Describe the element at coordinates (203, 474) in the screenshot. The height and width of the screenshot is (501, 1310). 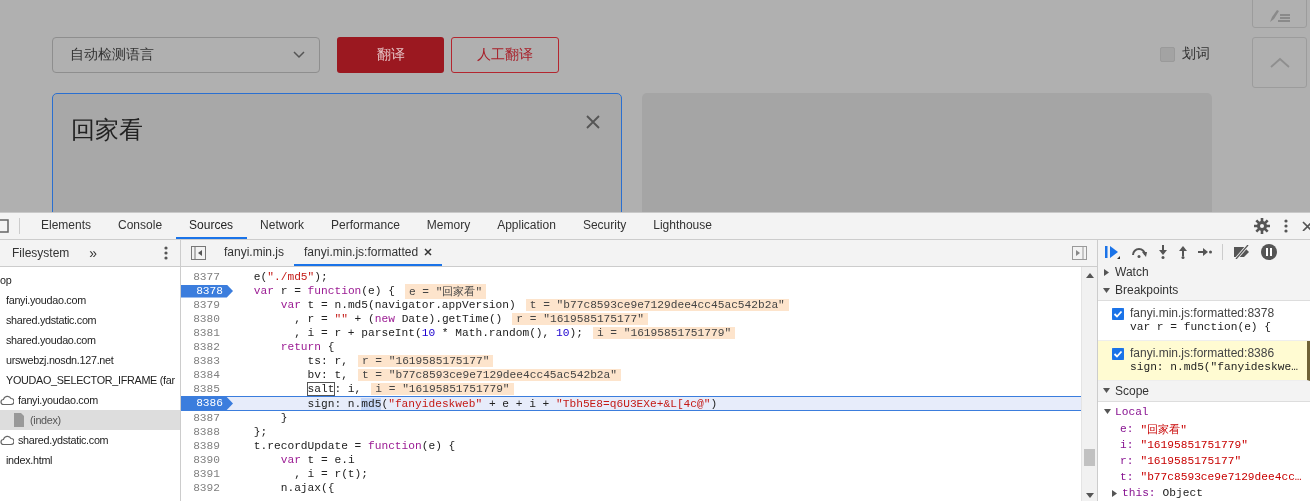
I see `line-number: 8391` at that location.